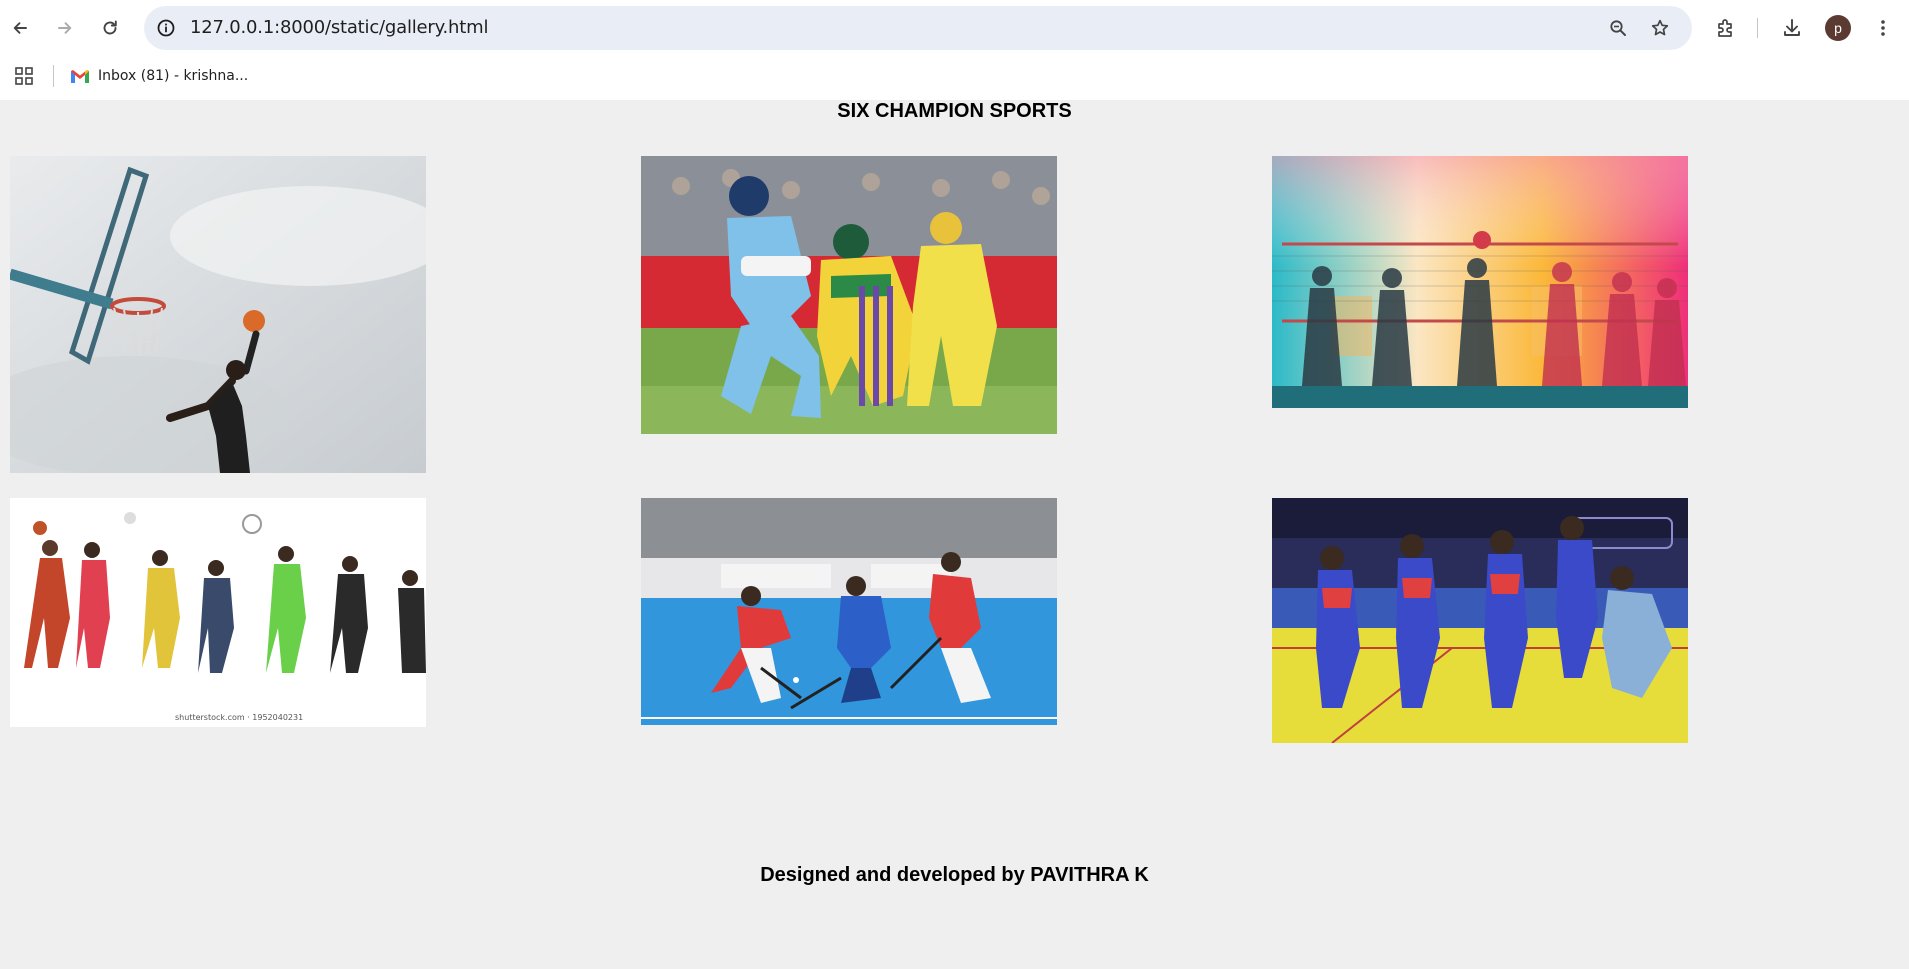 The image size is (1909, 969). Describe the element at coordinates (1660, 28) in the screenshot. I see `bookmark-star-icon` at that location.